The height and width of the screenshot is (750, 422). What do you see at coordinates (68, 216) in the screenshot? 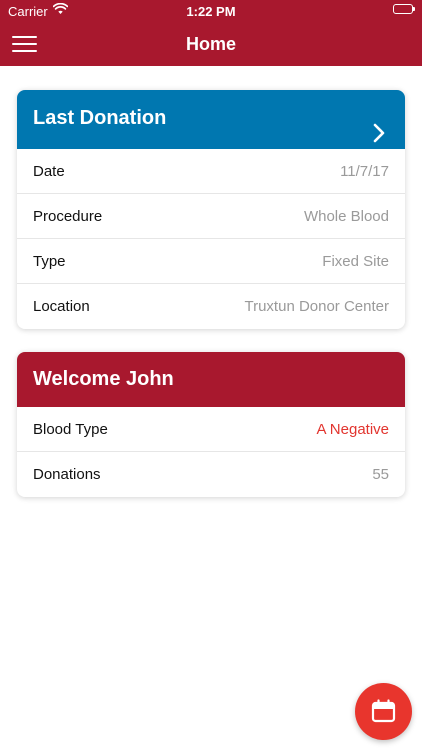
I see `row-label: Procedure` at bounding box center [68, 216].